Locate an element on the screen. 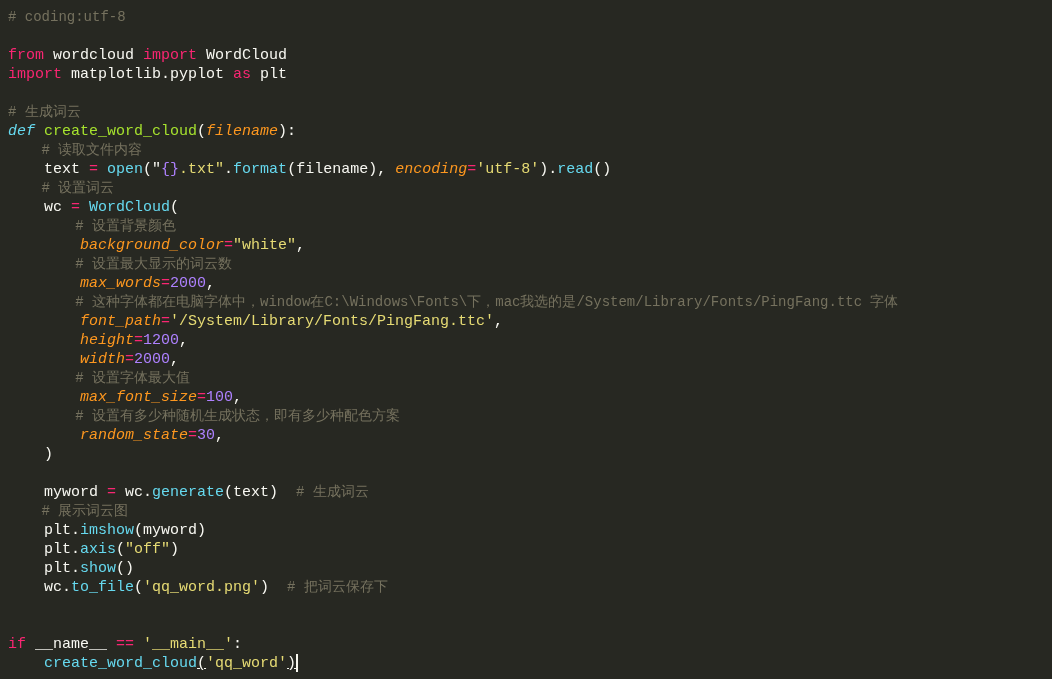 The width and height of the screenshot is (1052, 679). code-line: wc = WordCloud( is located at coordinates (111, 207).